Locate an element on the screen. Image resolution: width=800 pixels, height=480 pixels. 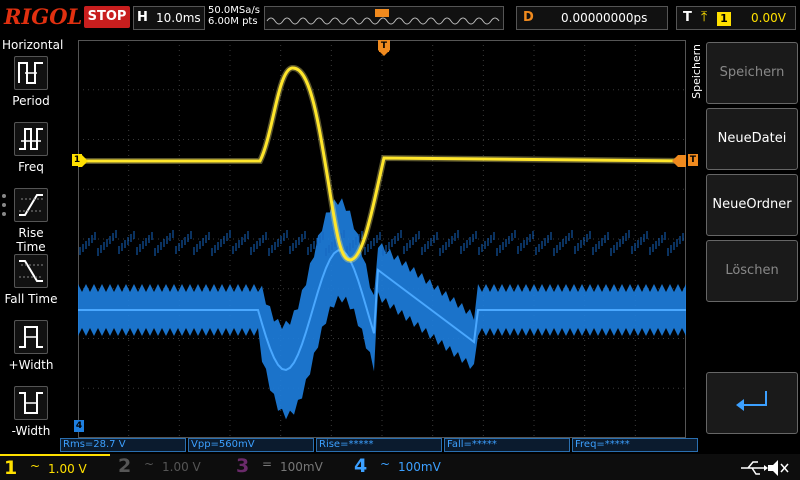
save-button: Speichern is located at coordinates (752, 73).